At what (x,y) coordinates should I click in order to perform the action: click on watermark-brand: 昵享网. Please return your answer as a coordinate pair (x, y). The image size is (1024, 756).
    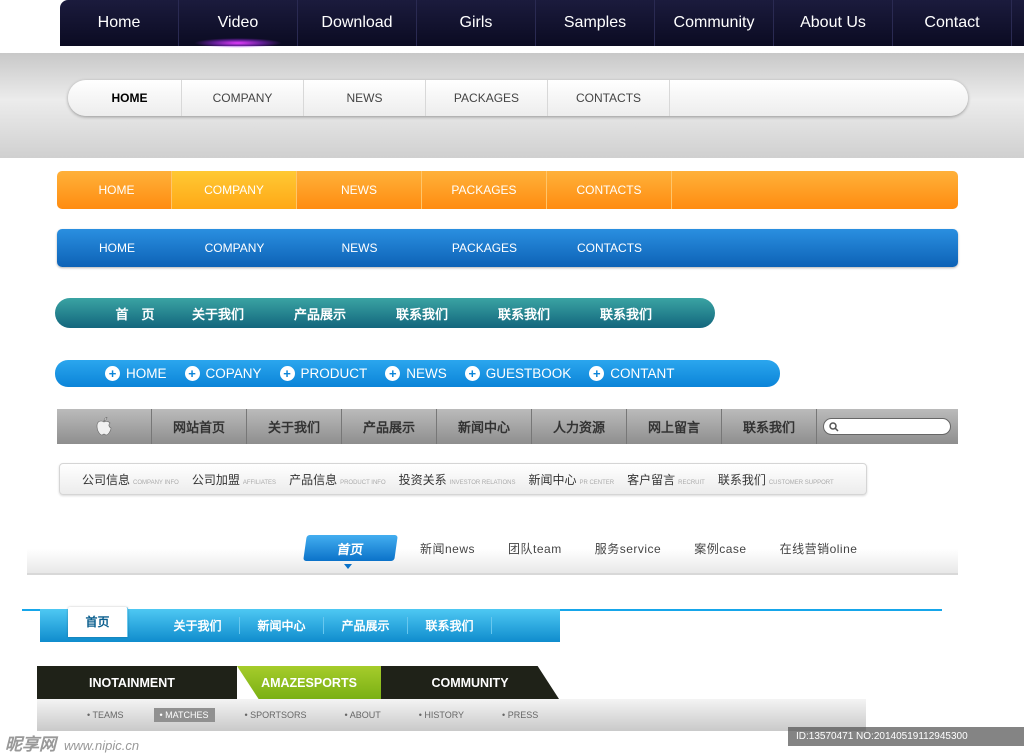
    Looking at the image, I should click on (30, 744).